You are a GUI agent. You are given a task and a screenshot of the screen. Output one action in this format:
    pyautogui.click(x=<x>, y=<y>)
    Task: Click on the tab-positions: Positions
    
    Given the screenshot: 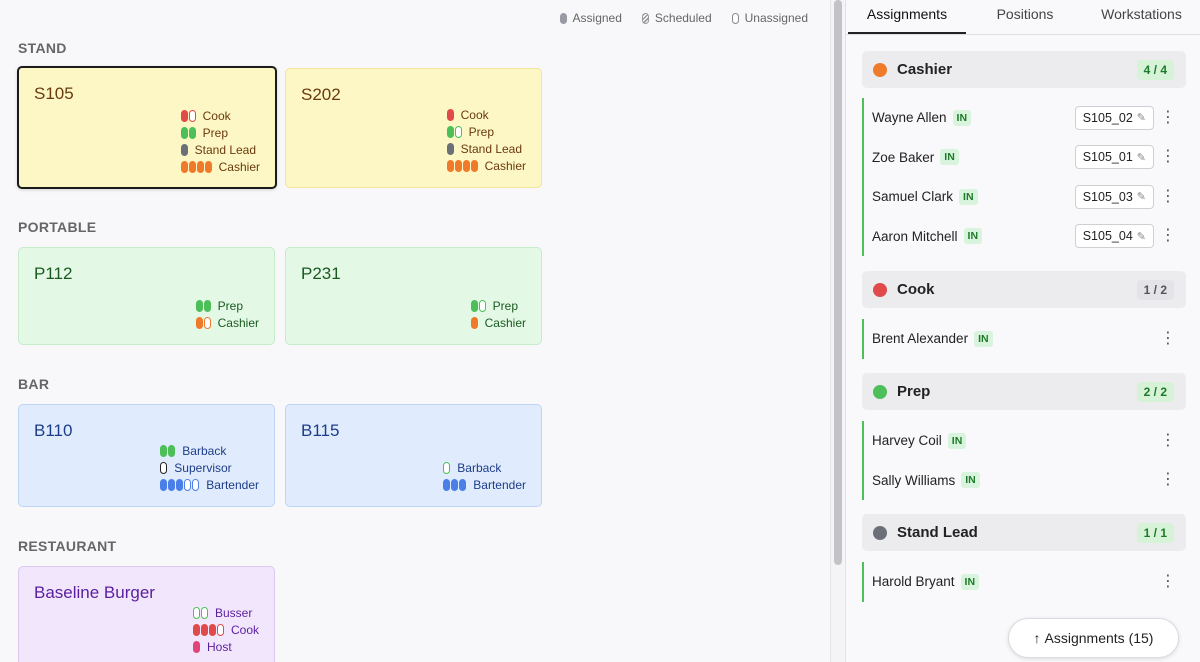 What is the action you would take?
    pyautogui.click(x=1025, y=17)
    